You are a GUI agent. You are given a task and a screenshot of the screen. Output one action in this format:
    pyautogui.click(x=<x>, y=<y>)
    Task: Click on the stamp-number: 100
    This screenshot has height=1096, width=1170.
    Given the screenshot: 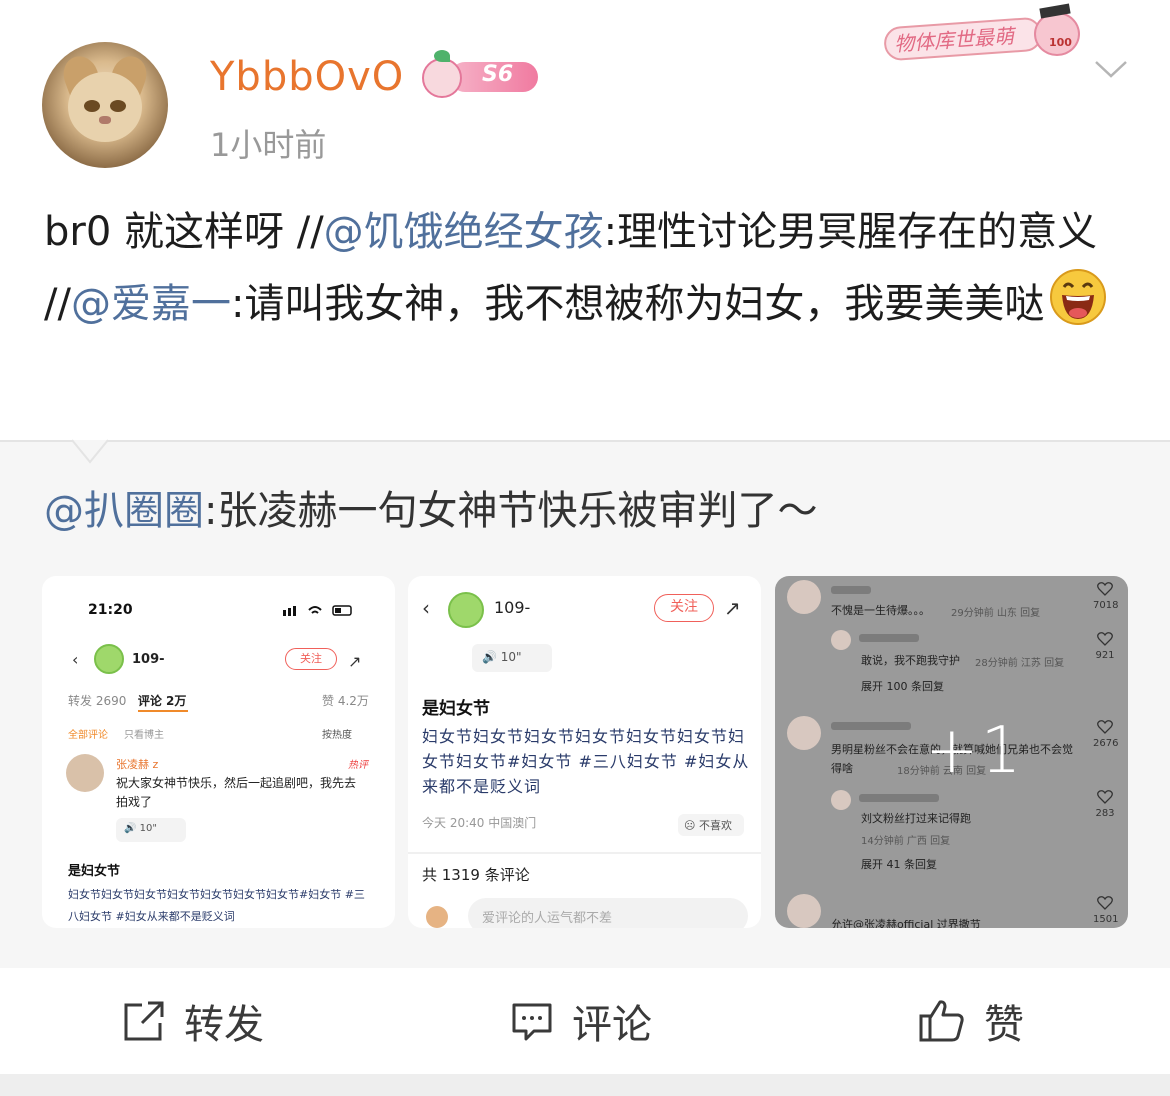 What is the action you would take?
    pyautogui.click(x=1060, y=42)
    